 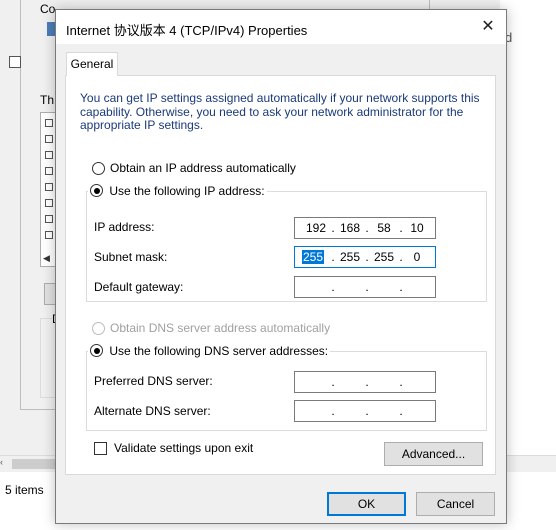 What do you see at coordinates (220, 328) in the screenshot?
I see `obtain-dns-auto-label: Obtain DNS server address automatically` at bounding box center [220, 328].